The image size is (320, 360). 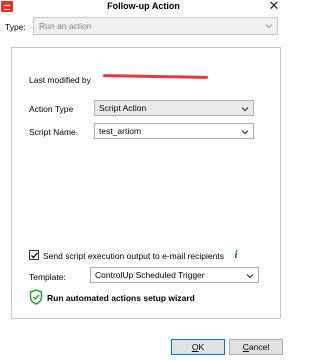 What do you see at coordinates (274, 6) in the screenshot?
I see `close-button: ✕` at bounding box center [274, 6].